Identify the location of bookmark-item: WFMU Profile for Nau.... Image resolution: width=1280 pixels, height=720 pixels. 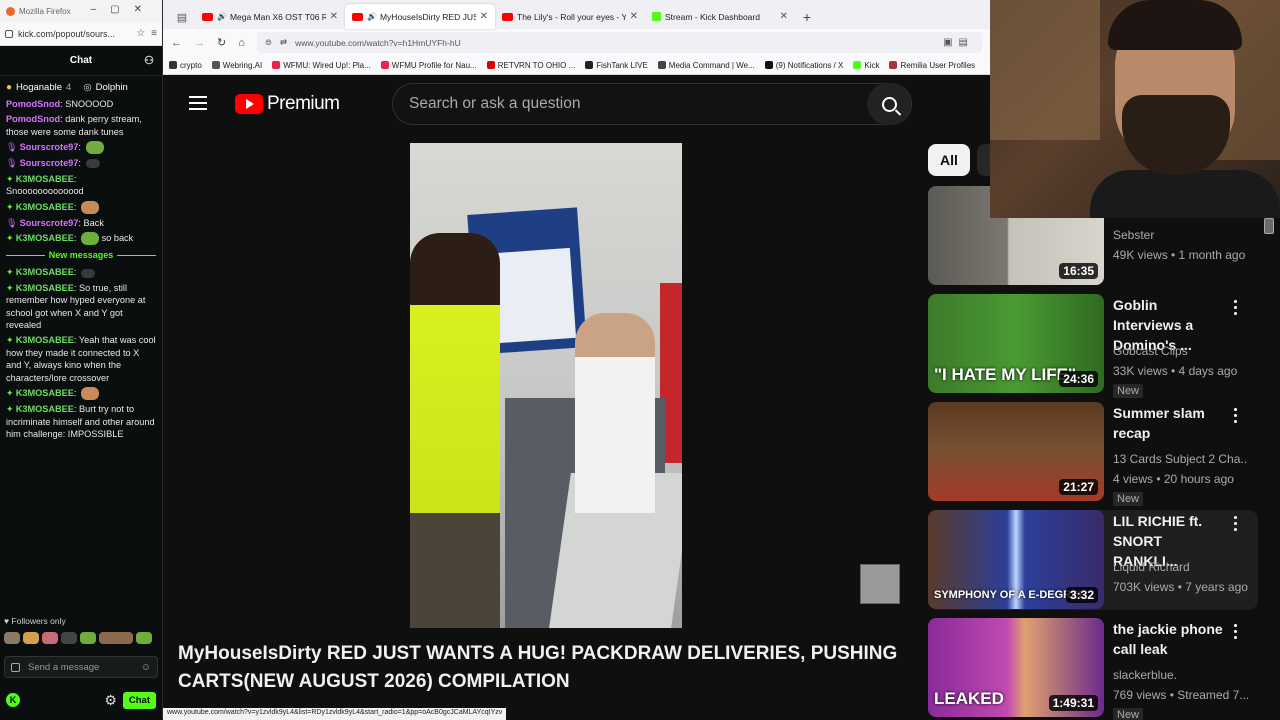
(428, 65).